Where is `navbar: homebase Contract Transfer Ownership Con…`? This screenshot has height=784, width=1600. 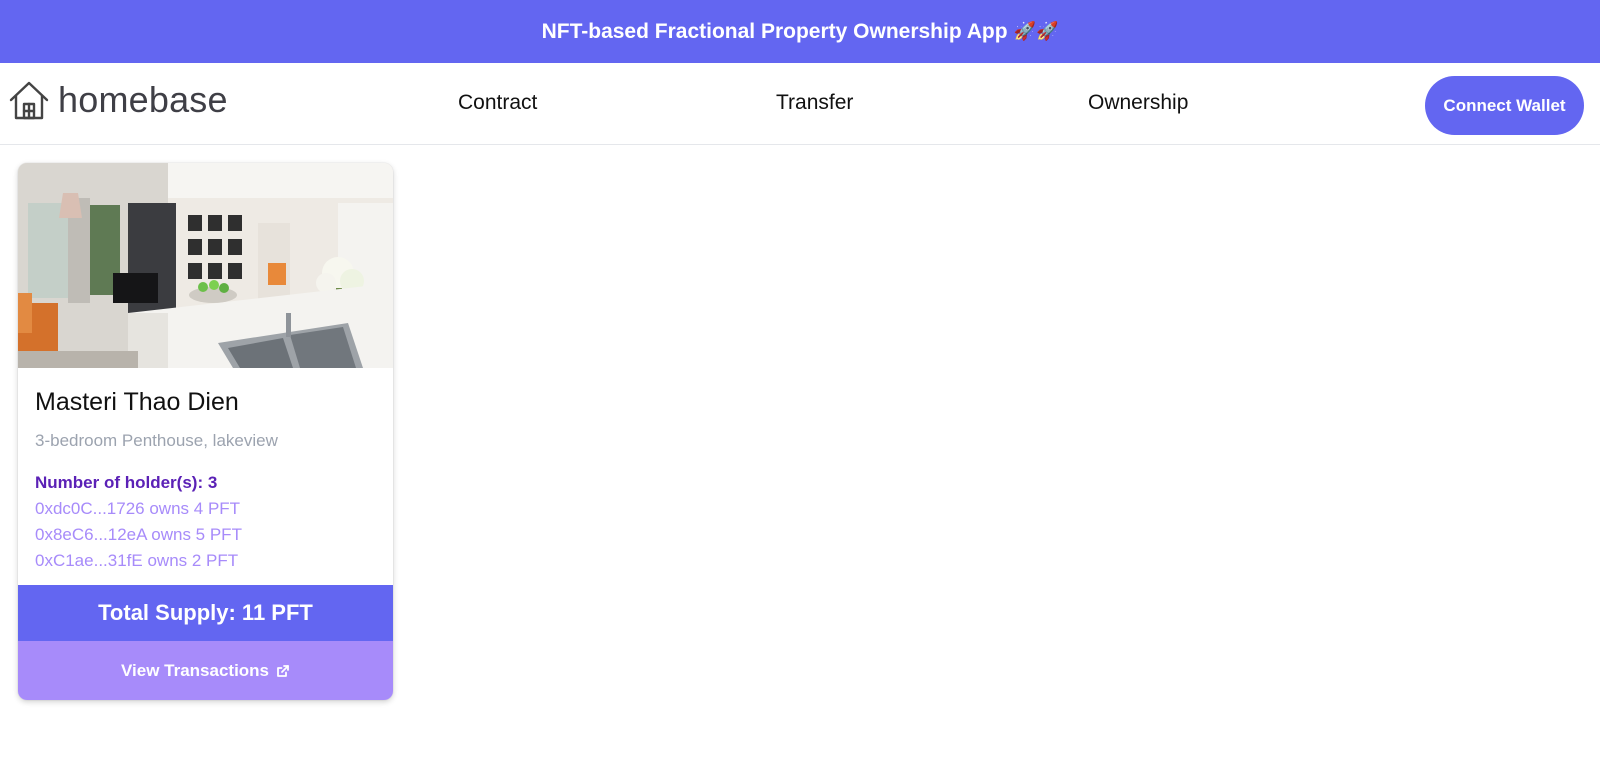
navbar: homebase Contract Transfer Ownership Con… is located at coordinates (800, 104).